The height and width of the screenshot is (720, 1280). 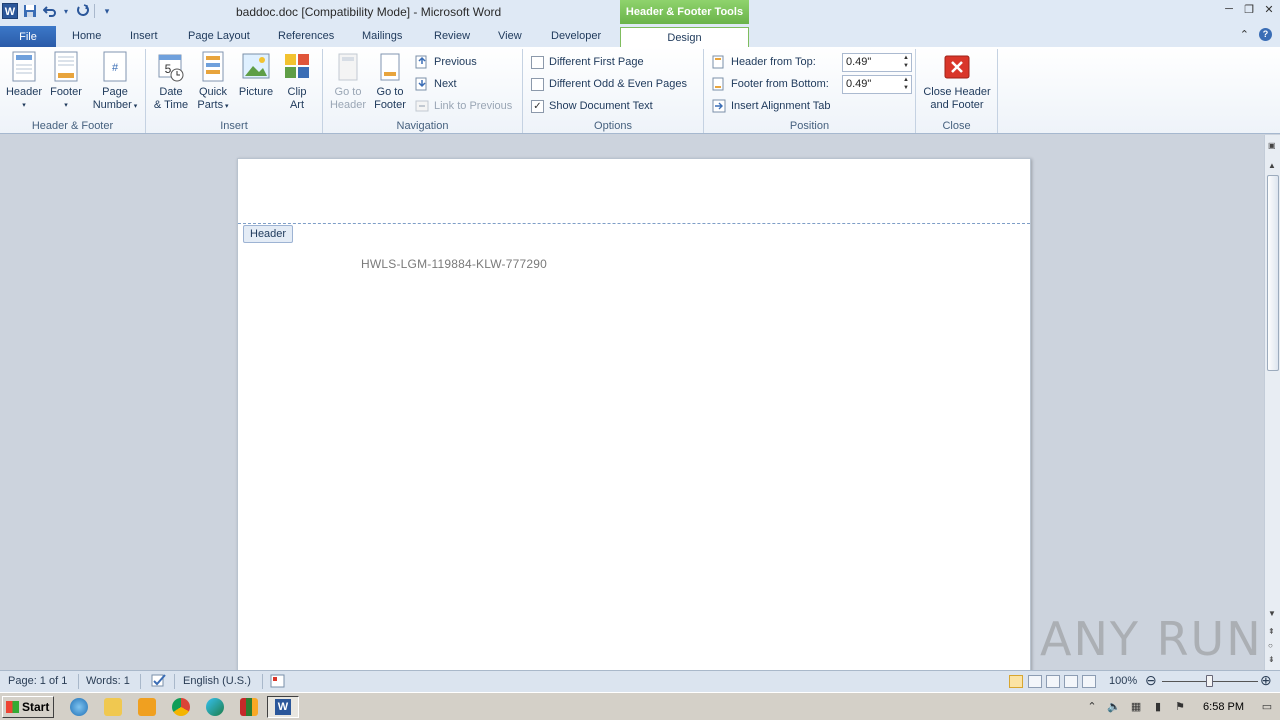 What do you see at coordinates (108, 681) in the screenshot?
I see `word-count: Words: 1` at bounding box center [108, 681].